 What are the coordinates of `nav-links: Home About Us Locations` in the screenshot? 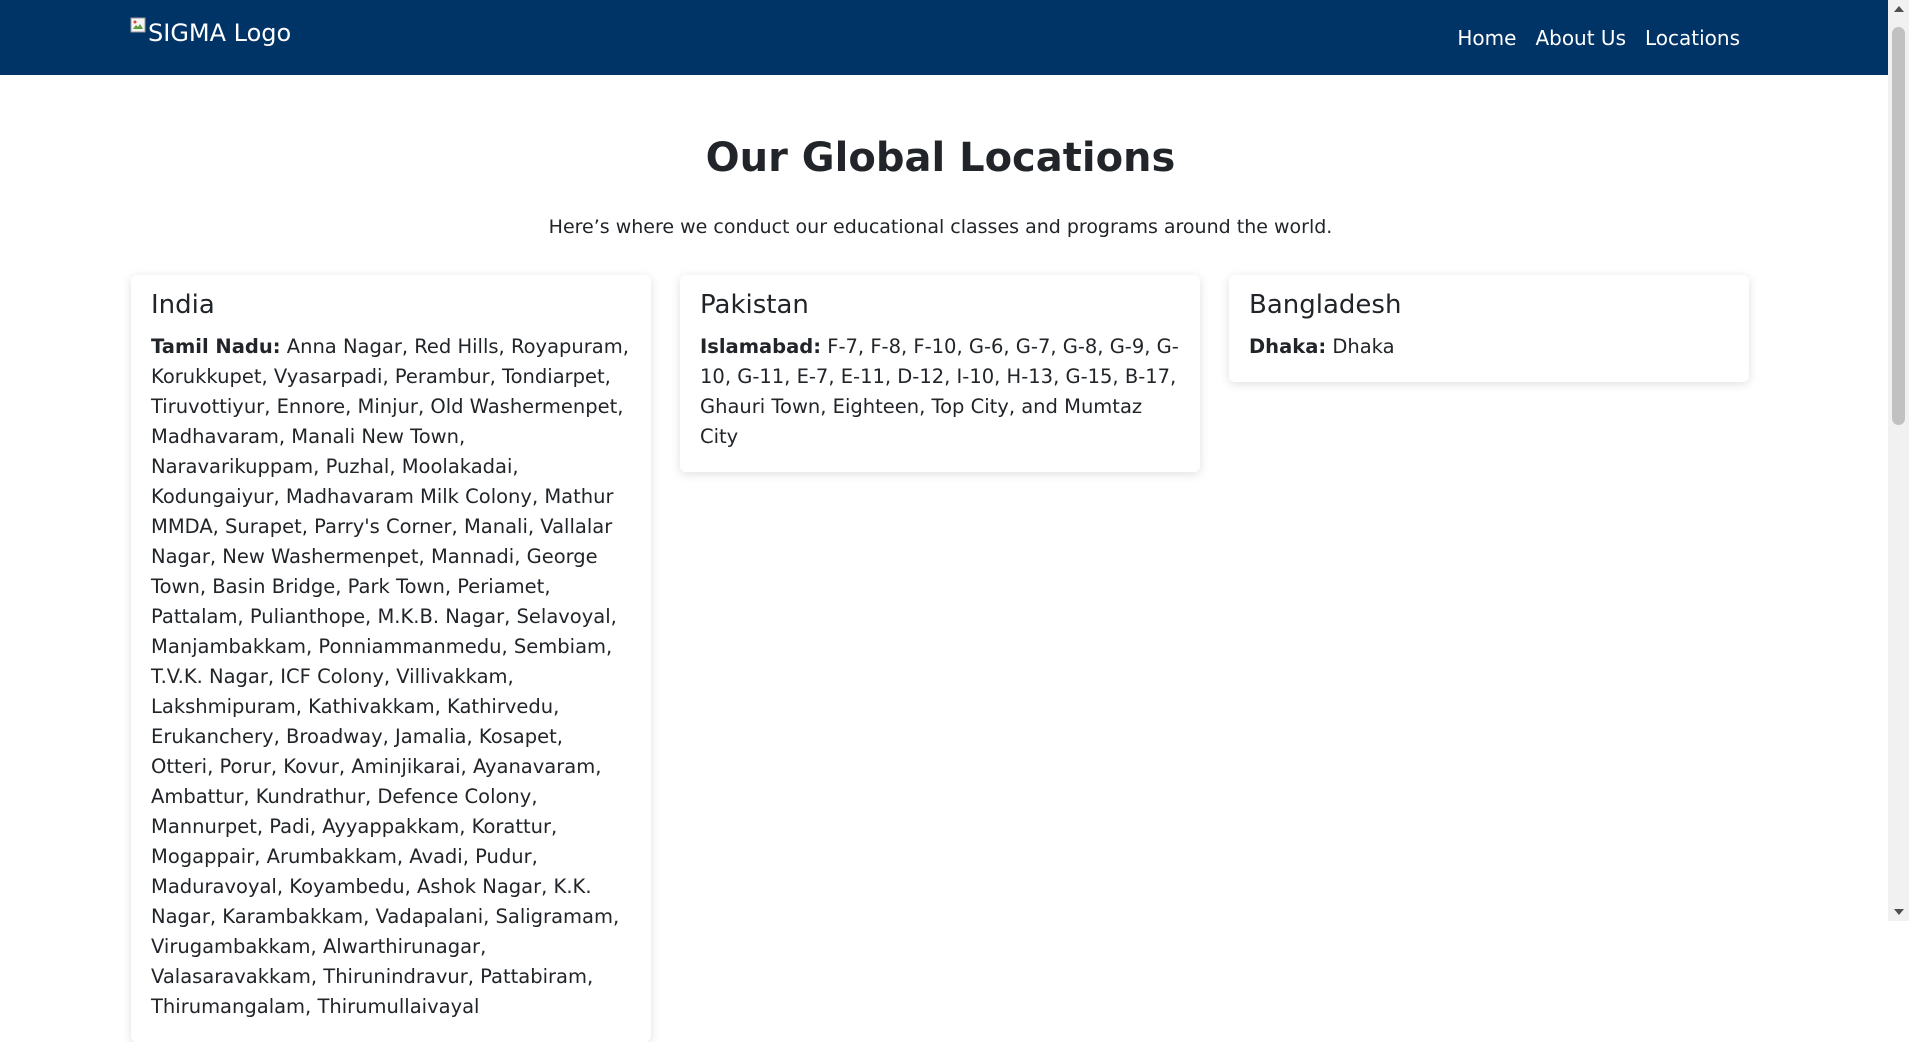 It's located at (1598, 38).